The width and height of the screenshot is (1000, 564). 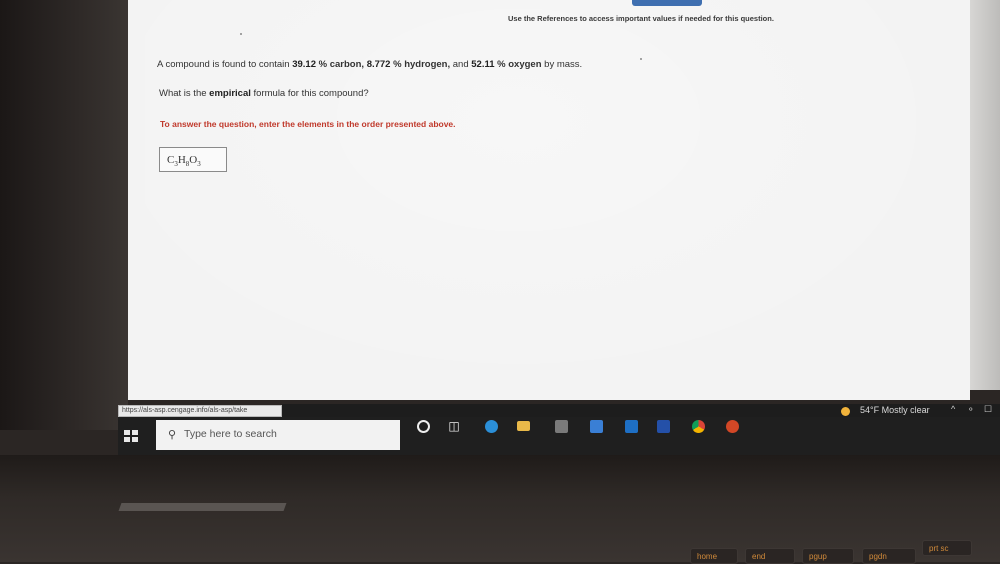 I want to click on formula-answer-field: C3H8O3, so click(x=193, y=159).